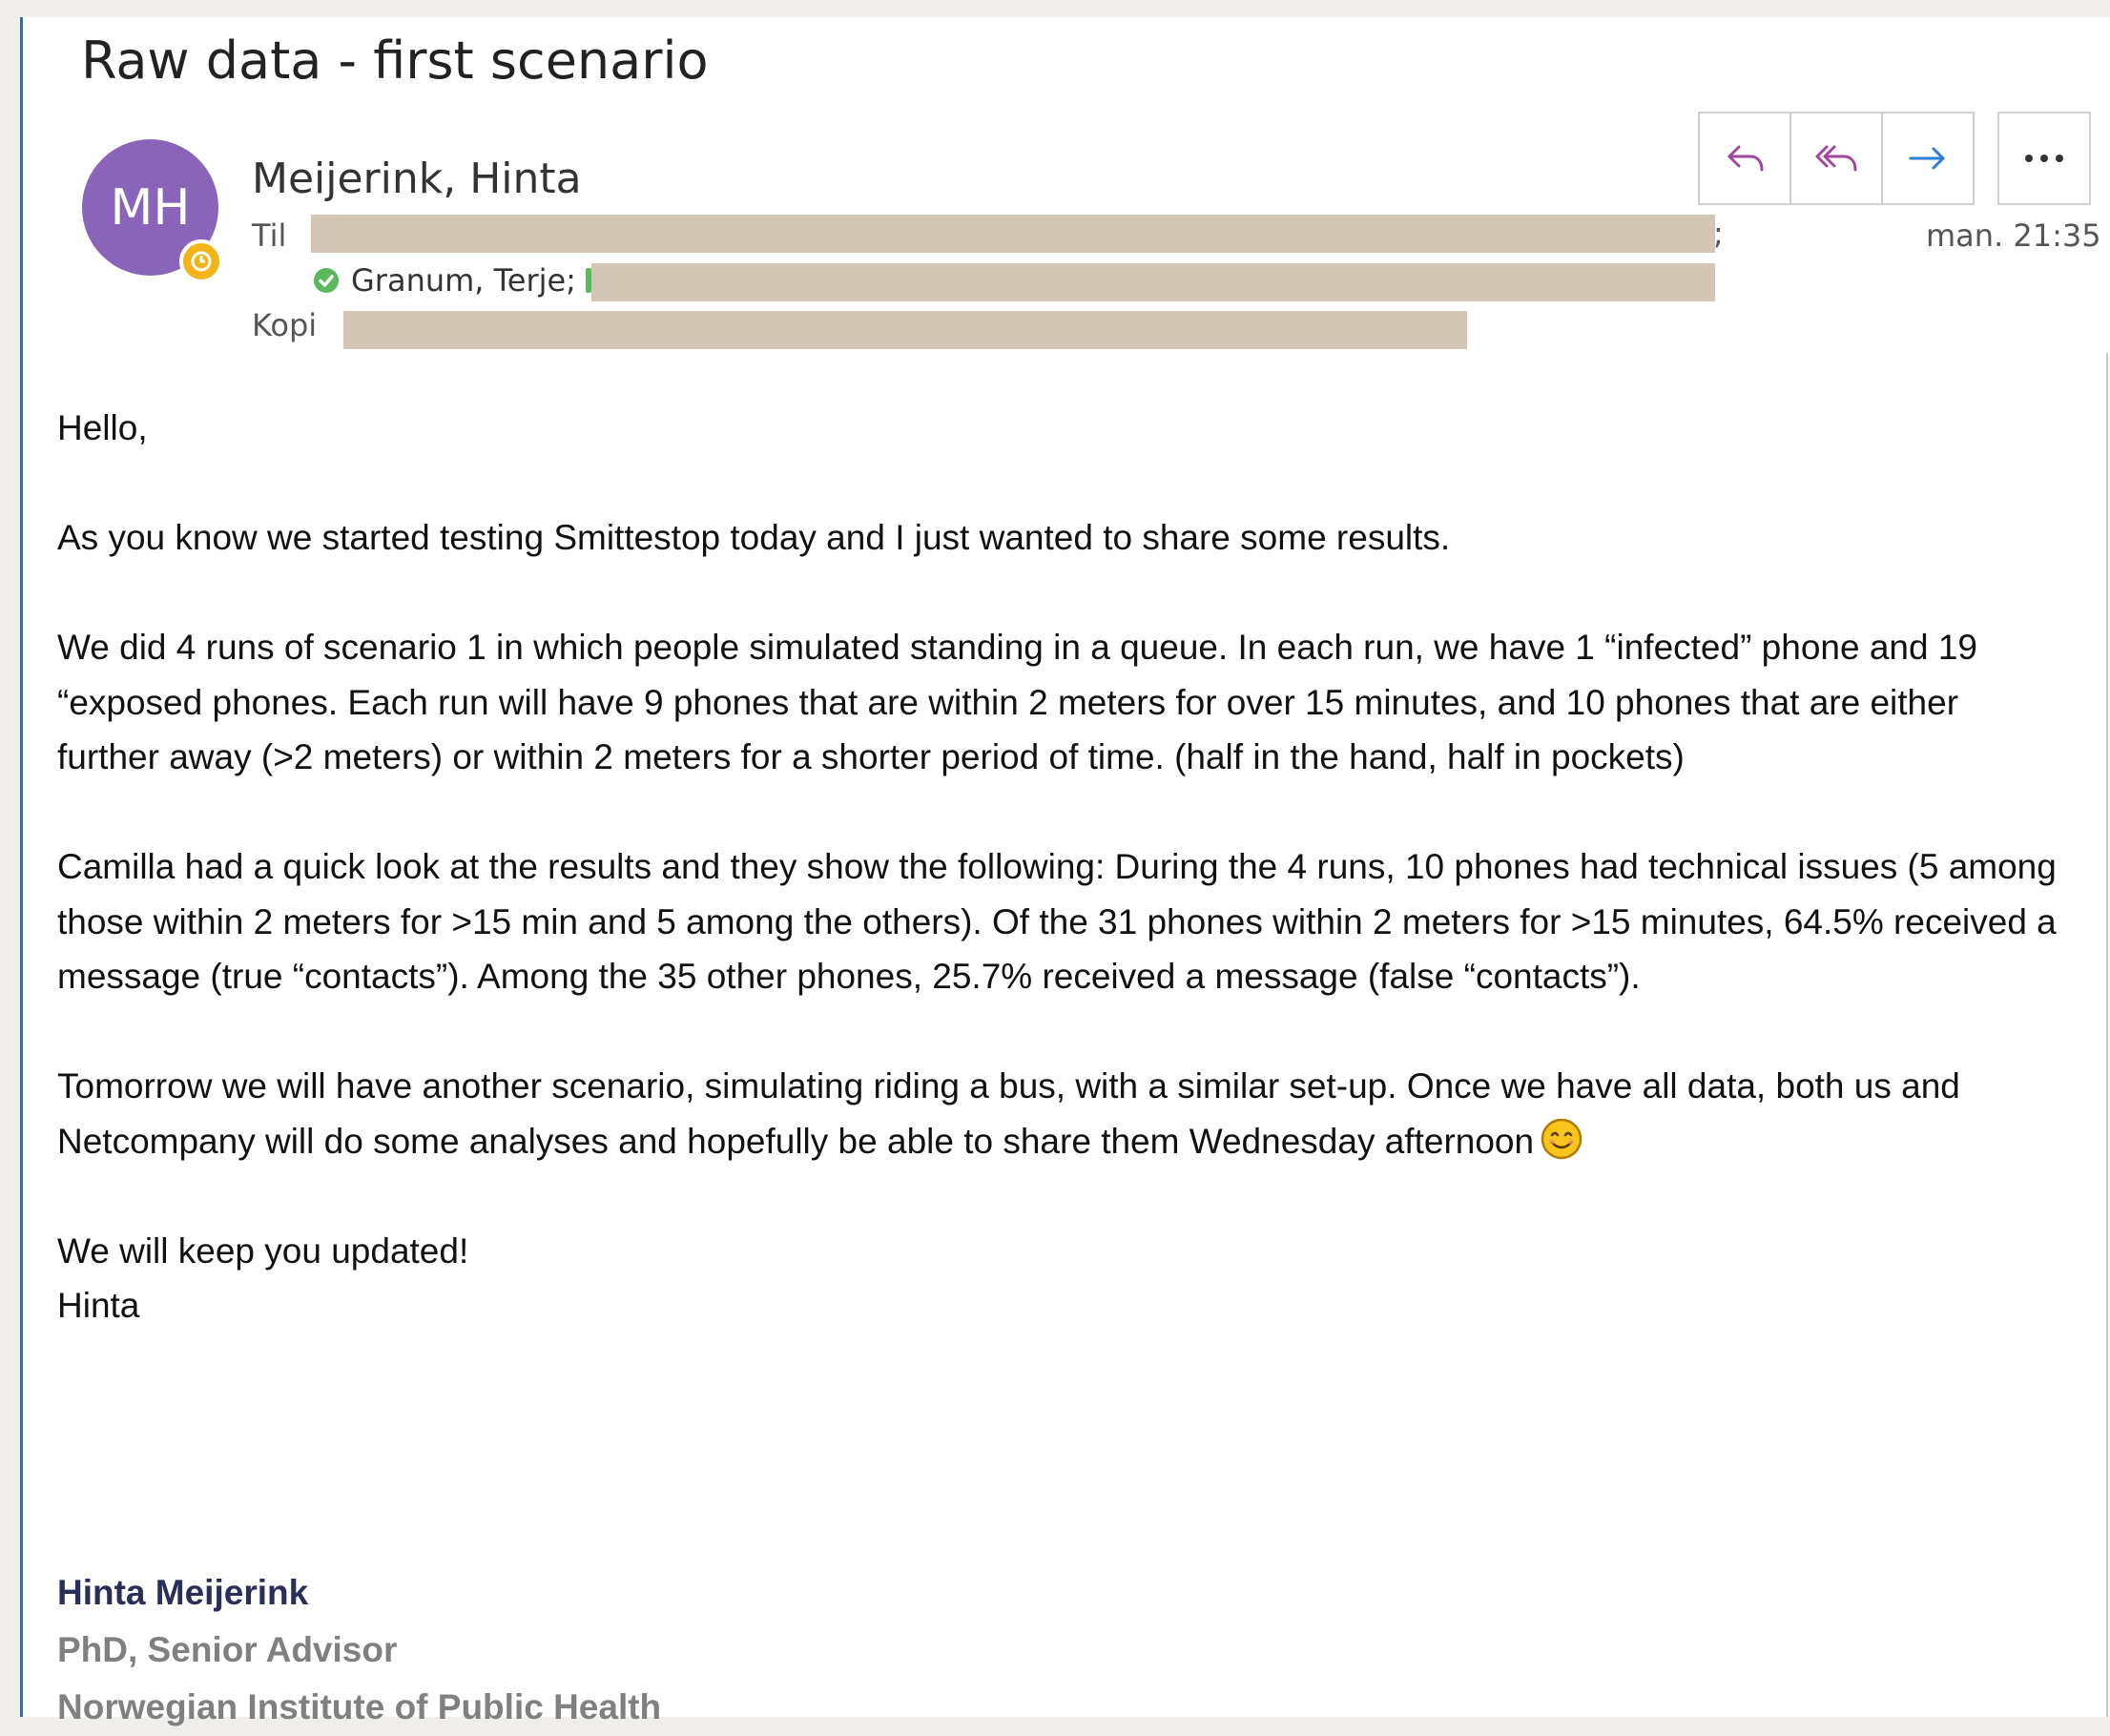  What do you see at coordinates (1561, 1138) in the screenshot?
I see `smiley-emoji-icon` at bounding box center [1561, 1138].